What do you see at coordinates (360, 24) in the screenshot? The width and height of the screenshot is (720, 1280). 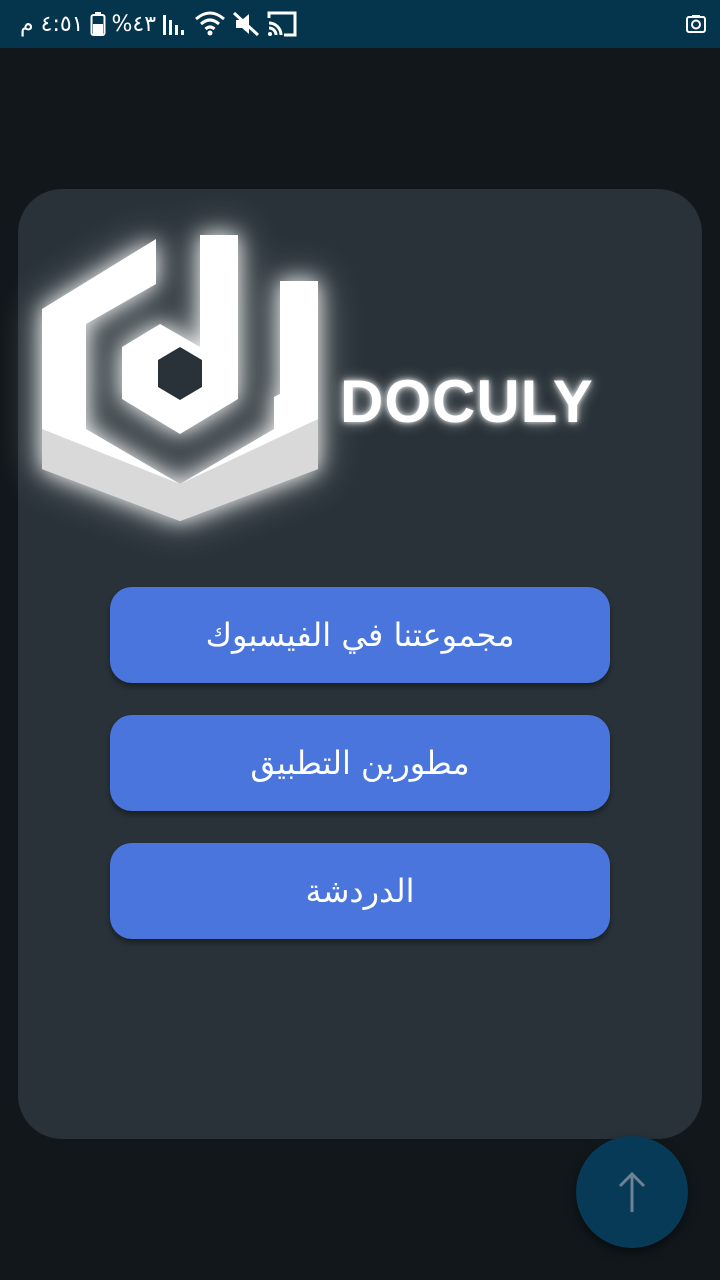 I see `status-bar: ٤:٥١ م %٤٣` at bounding box center [360, 24].